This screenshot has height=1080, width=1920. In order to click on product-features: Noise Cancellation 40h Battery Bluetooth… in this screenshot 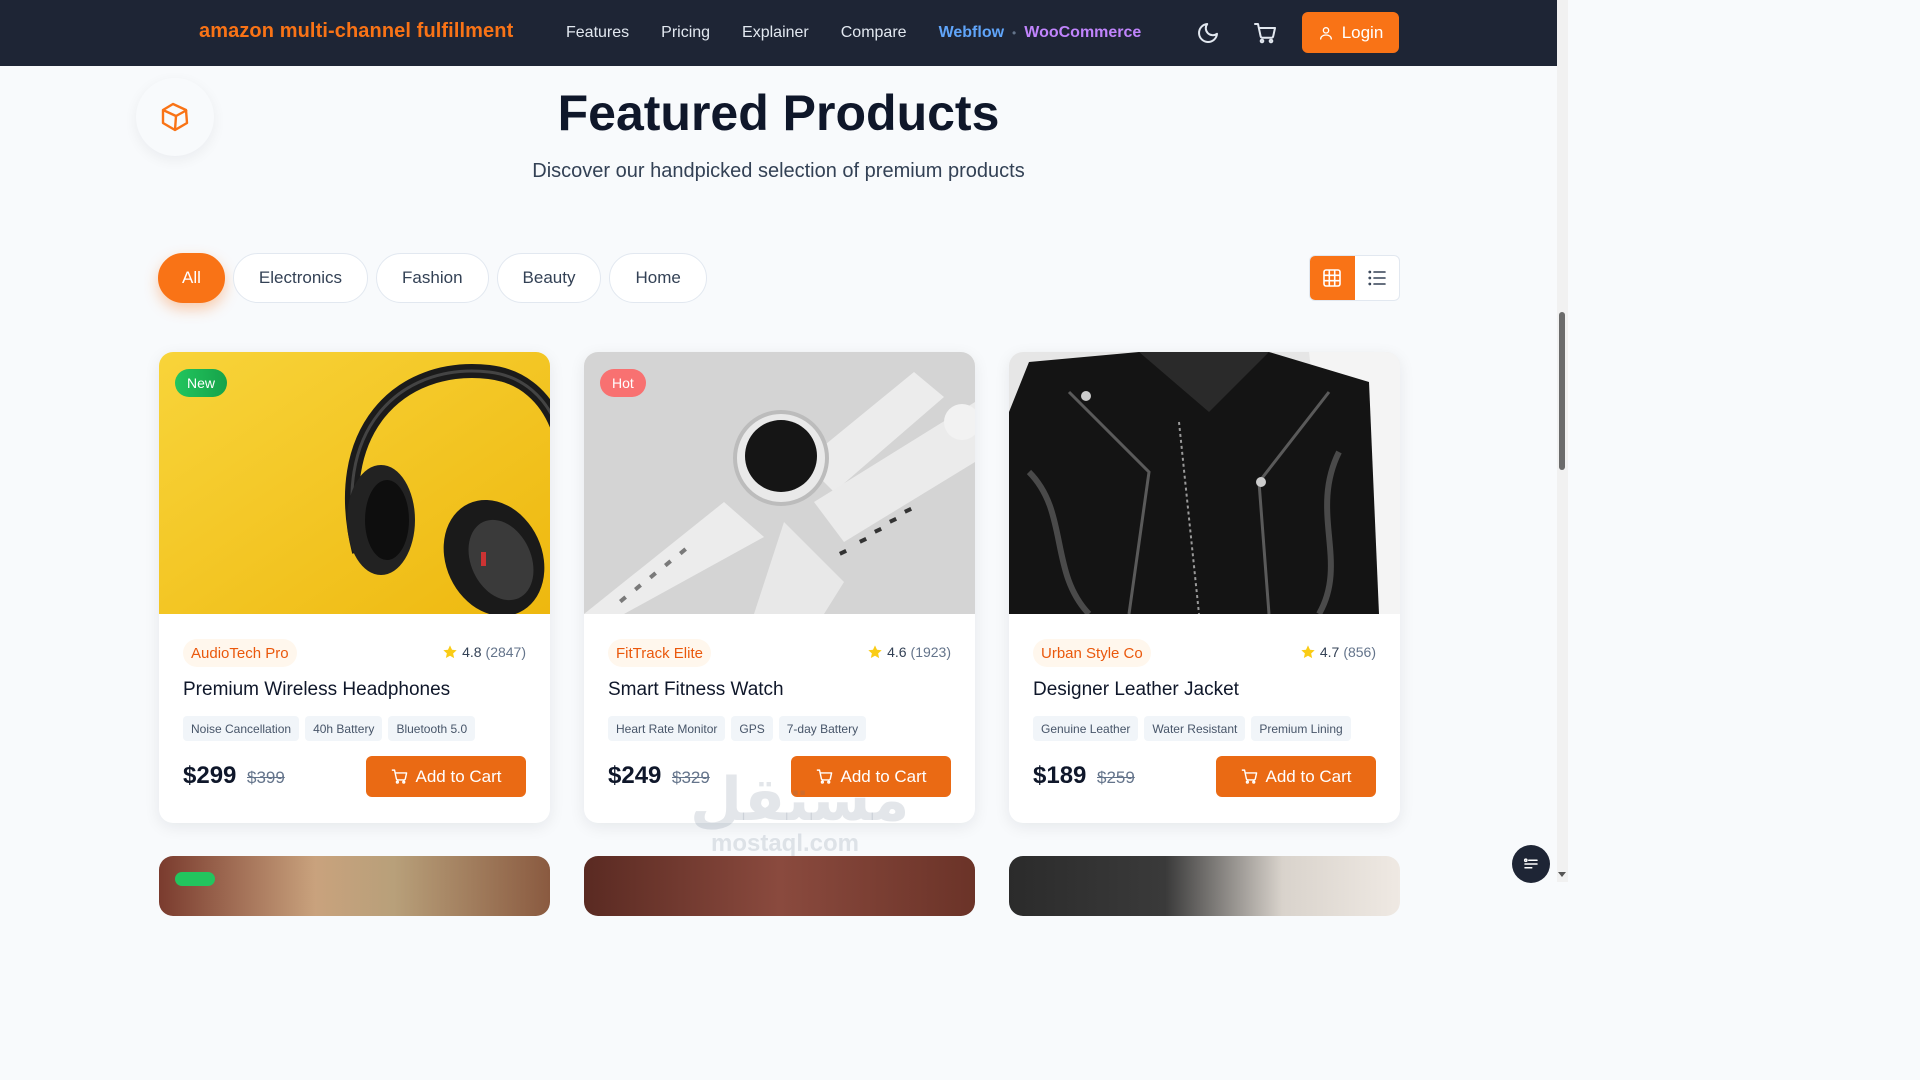, I will do `click(329, 728)`.